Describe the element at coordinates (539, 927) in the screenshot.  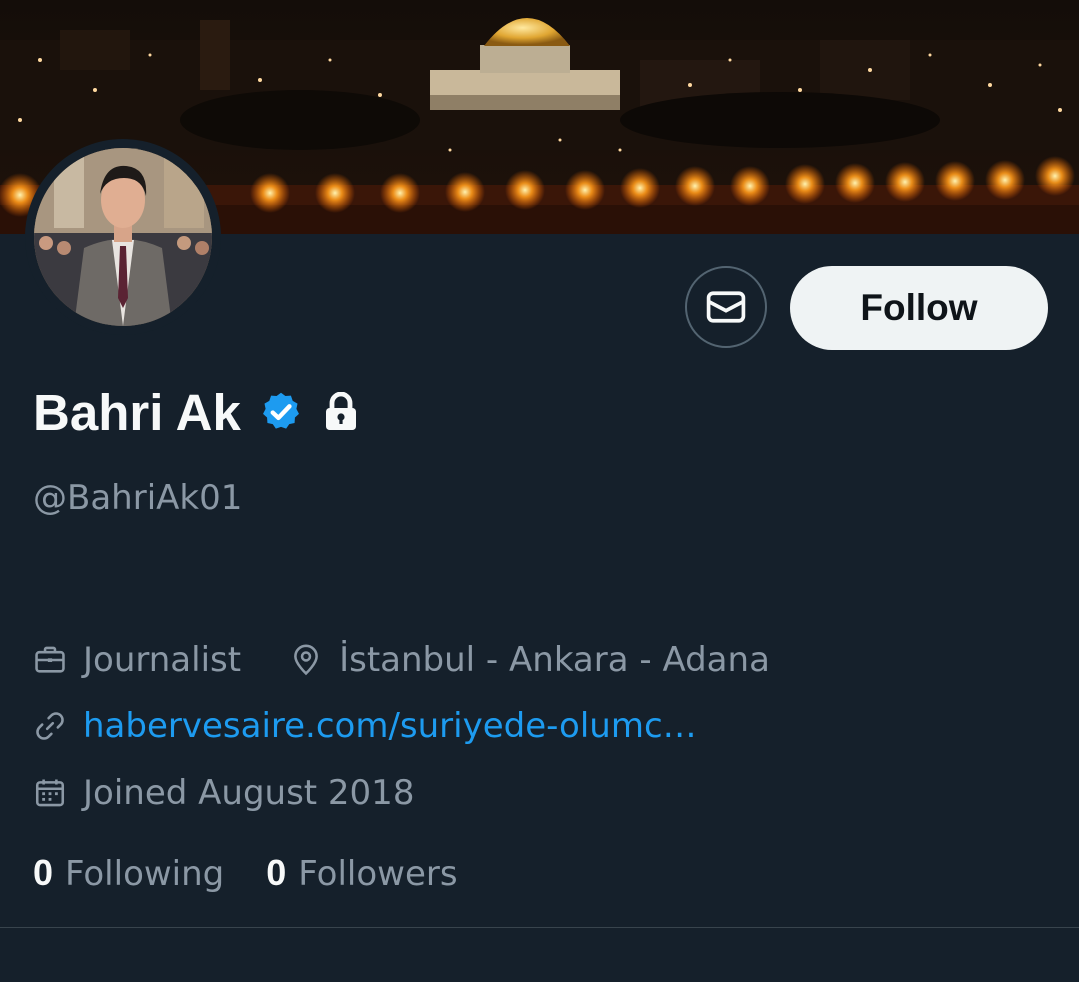
I see `section-divider` at that location.